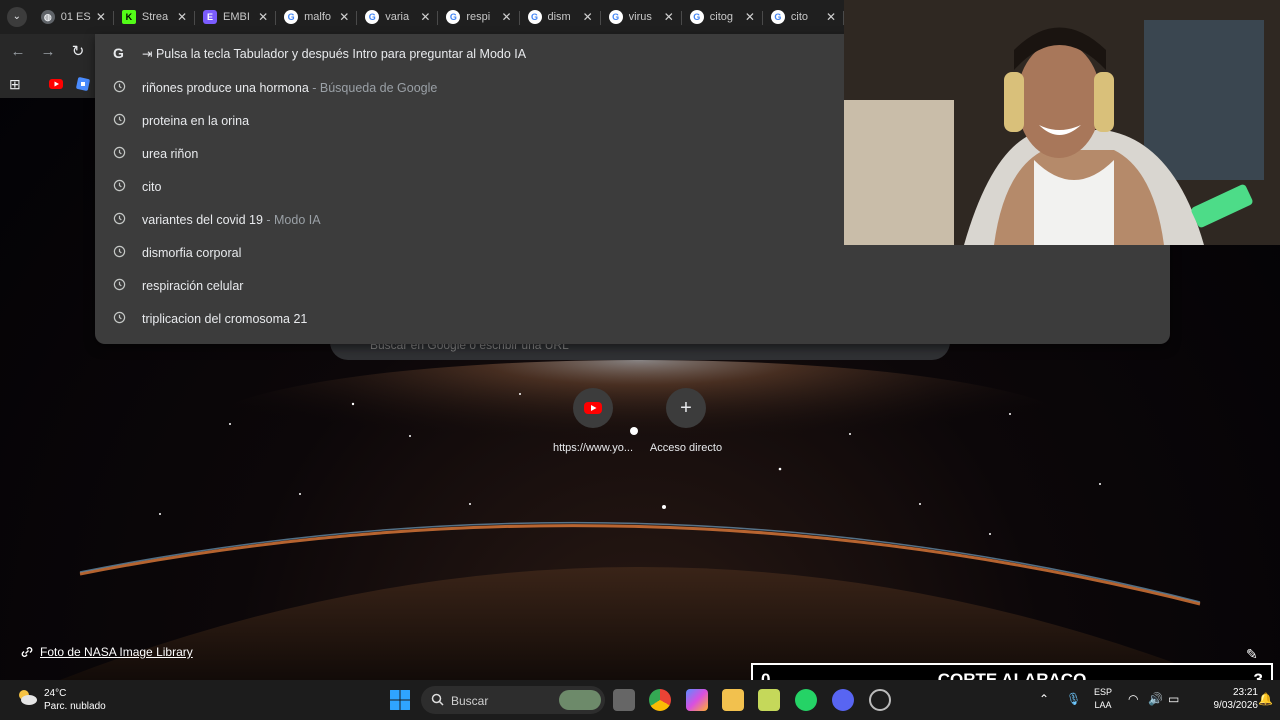 This screenshot has height=720, width=1280. Describe the element at coordinates (193, 286) in the screenshot. I see `suggestion-text: respiración celular` at that location.